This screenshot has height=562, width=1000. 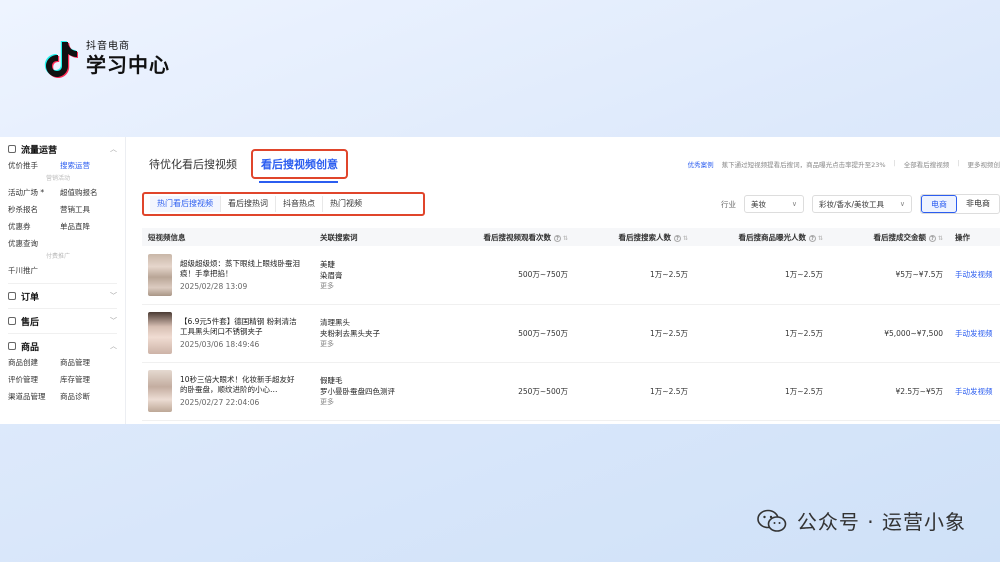 What do you see at coordinates (634, 237) in the screenshot?
I see `col-searchers: 看后搜搜索人数? ⇅` at bounding box center [634, 237].